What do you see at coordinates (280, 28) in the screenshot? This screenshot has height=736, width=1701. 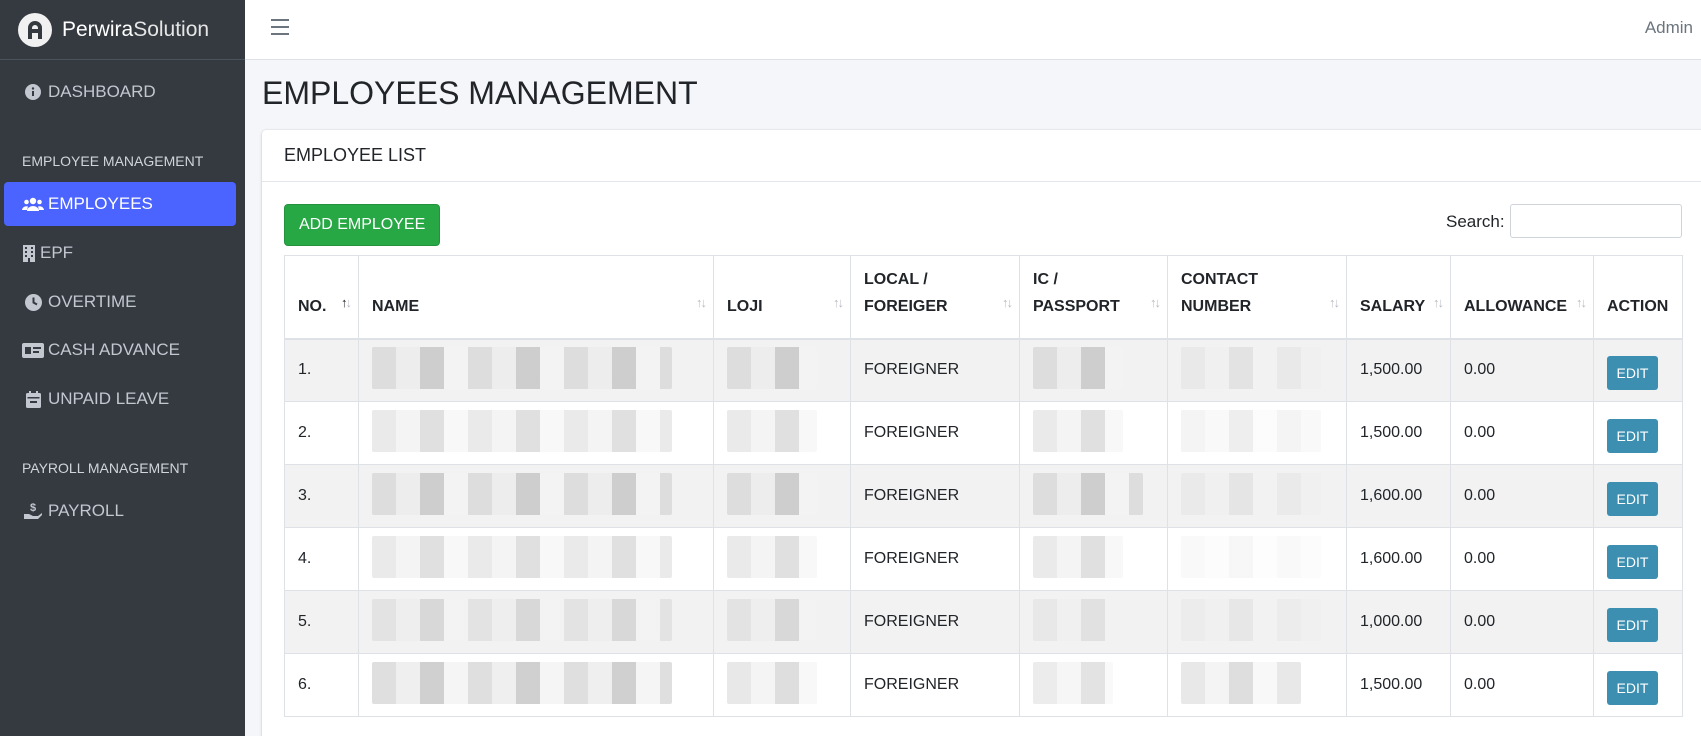 I see `menu-toggle-icon` at bounding box center [280, 28].